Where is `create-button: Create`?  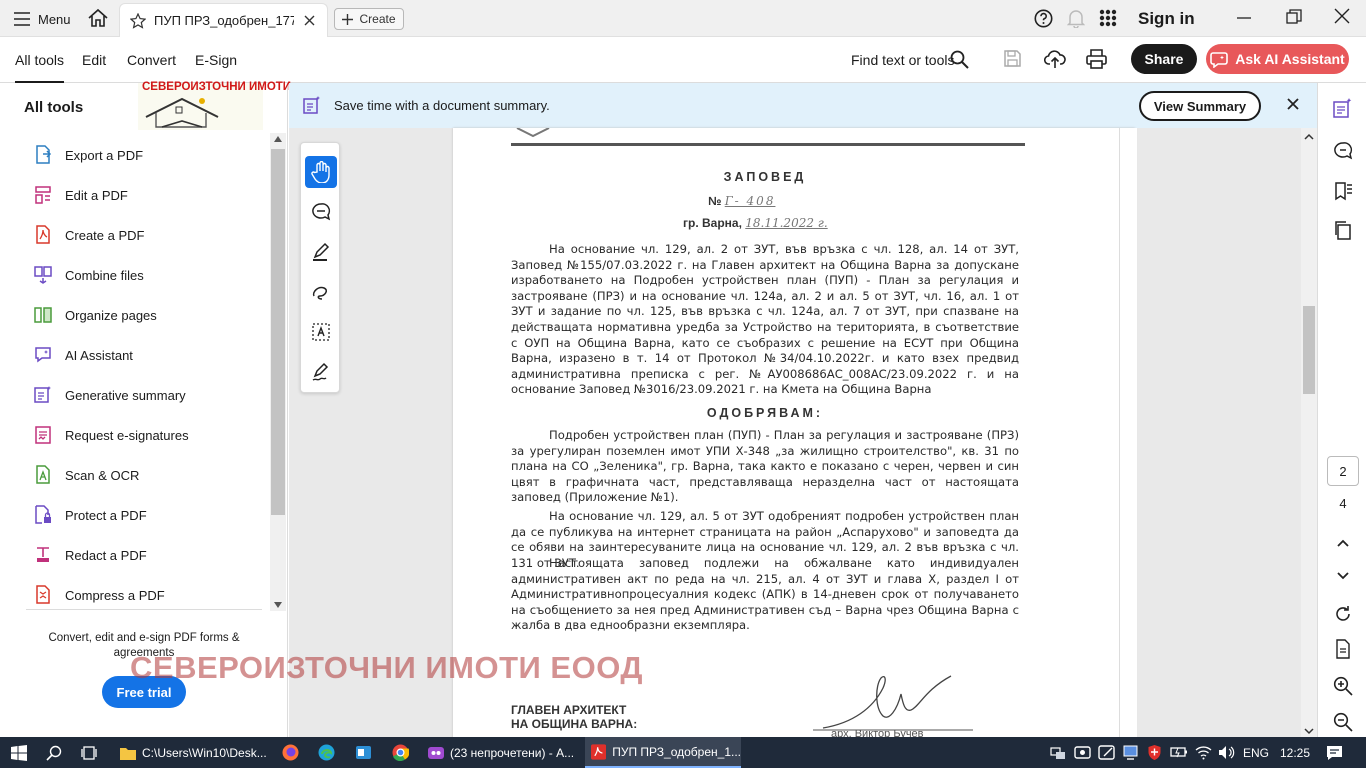 create-button: Create is located at coordinates (369, 19).